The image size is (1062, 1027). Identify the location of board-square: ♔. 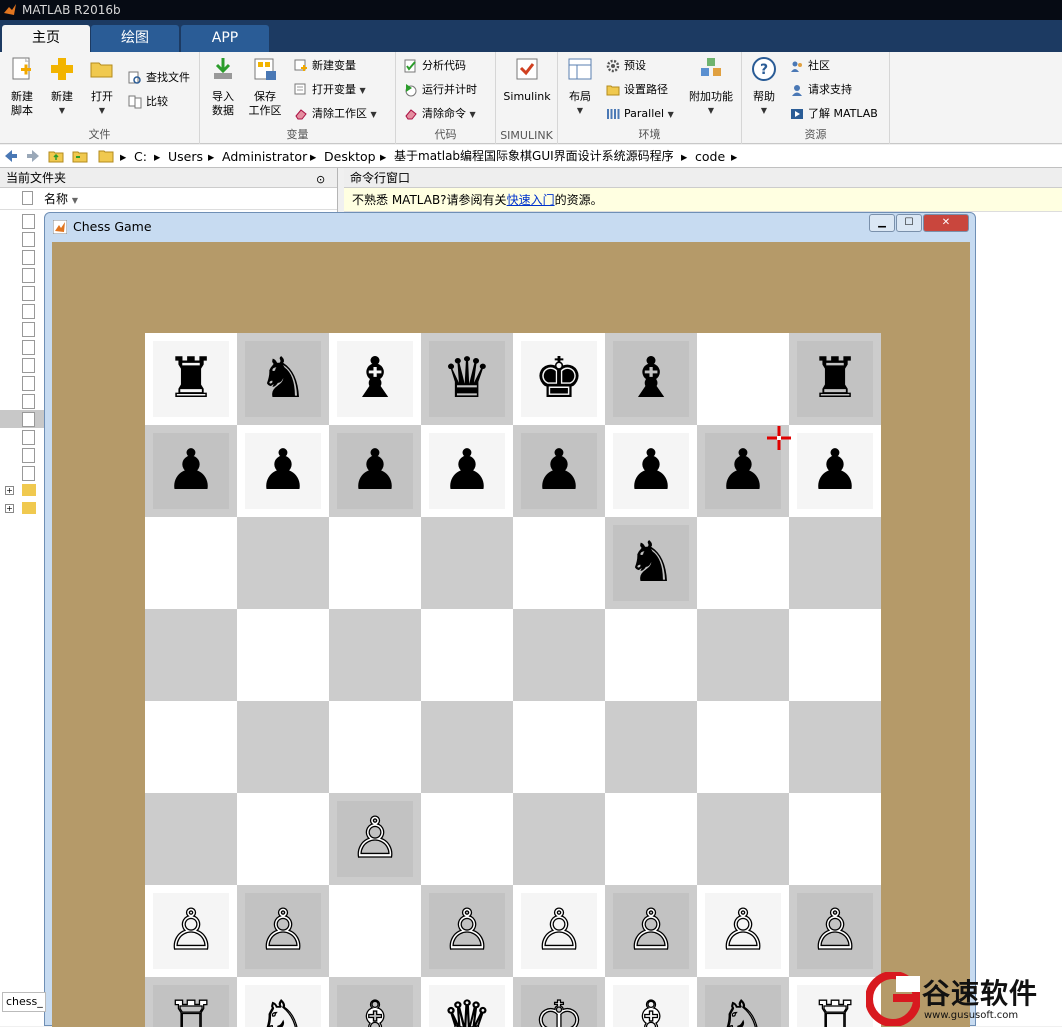
(559, 1002).